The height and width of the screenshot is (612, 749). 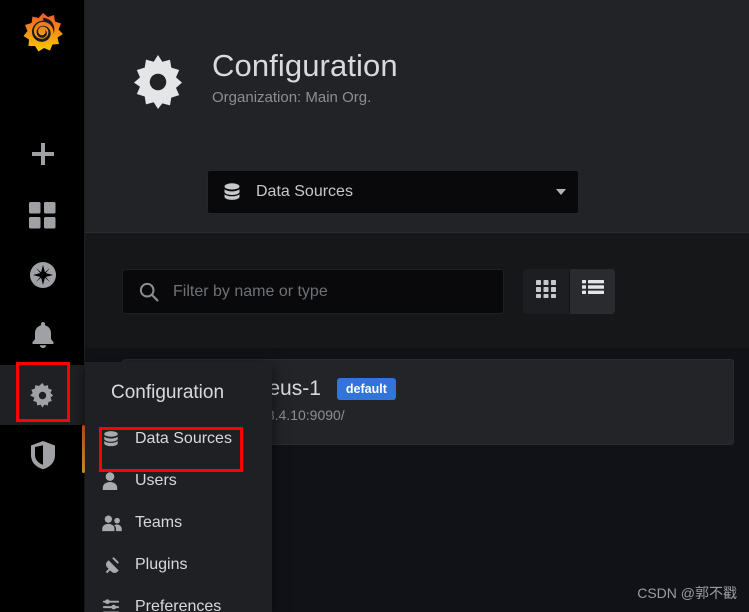 I want to click on sidebar-item-create, so click(x=42, y=154).